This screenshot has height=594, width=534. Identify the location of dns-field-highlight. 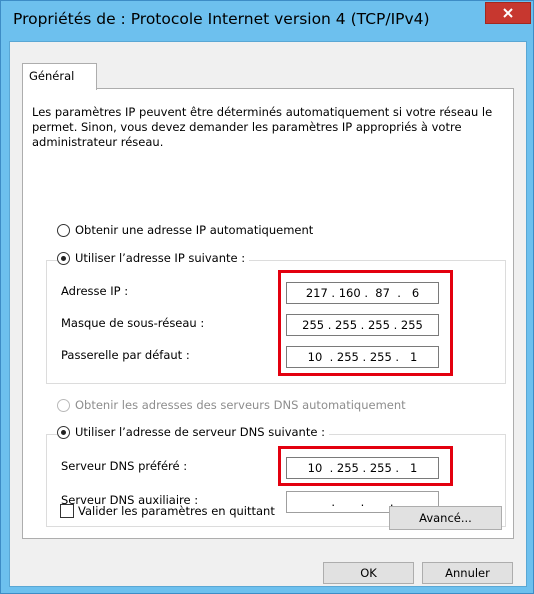
(365, 466).